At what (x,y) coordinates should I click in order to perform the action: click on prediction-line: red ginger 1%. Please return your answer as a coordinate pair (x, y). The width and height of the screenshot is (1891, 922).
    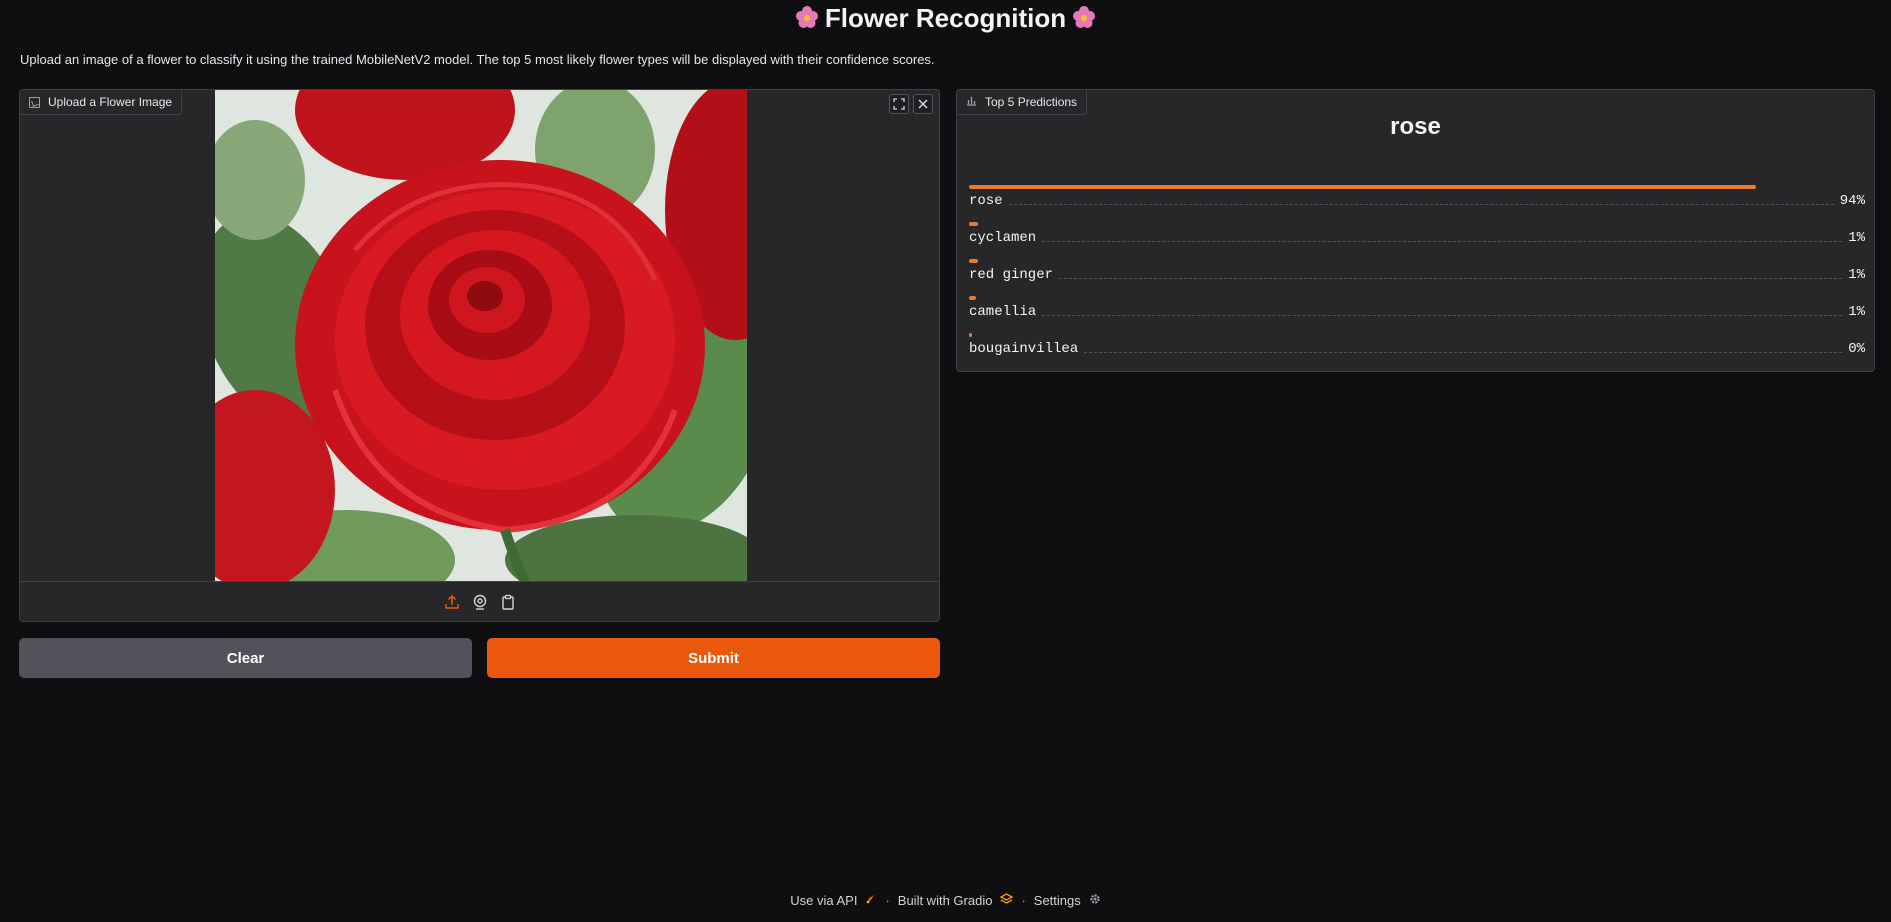
    Looking at the image, I should click on (1417, 275).